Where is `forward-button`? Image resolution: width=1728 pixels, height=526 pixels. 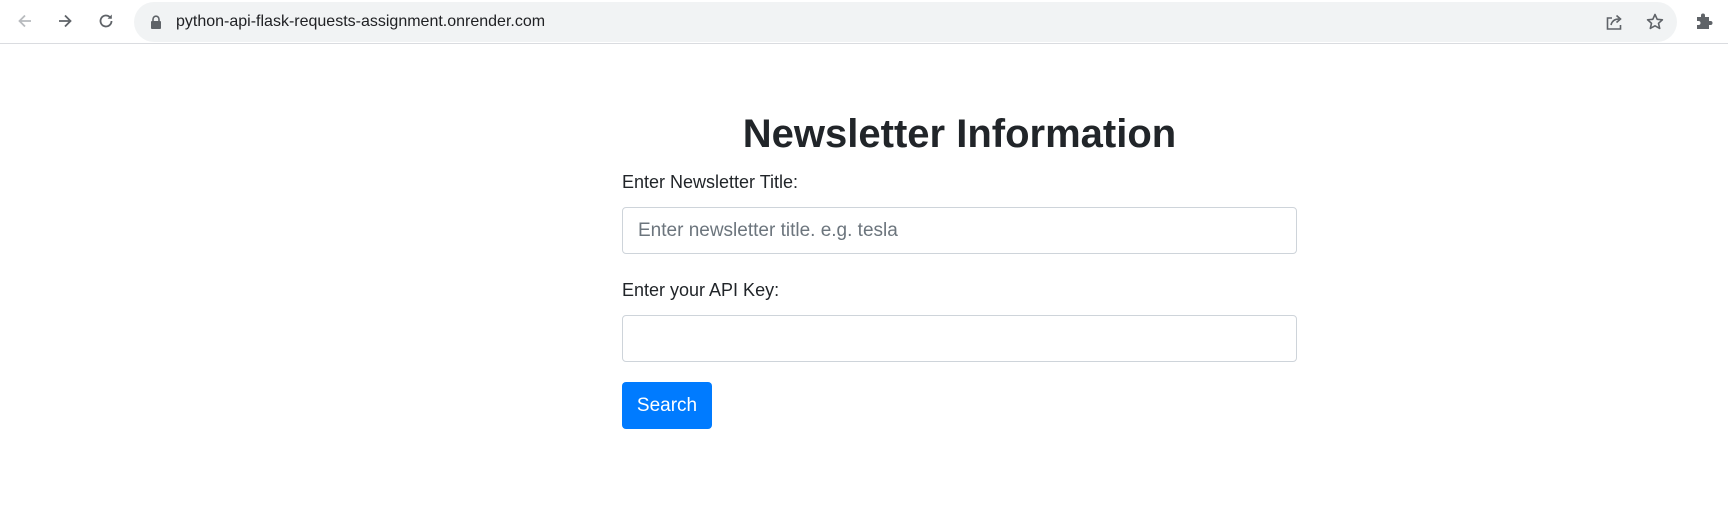
forward-button is located at coordinates (65, 21).